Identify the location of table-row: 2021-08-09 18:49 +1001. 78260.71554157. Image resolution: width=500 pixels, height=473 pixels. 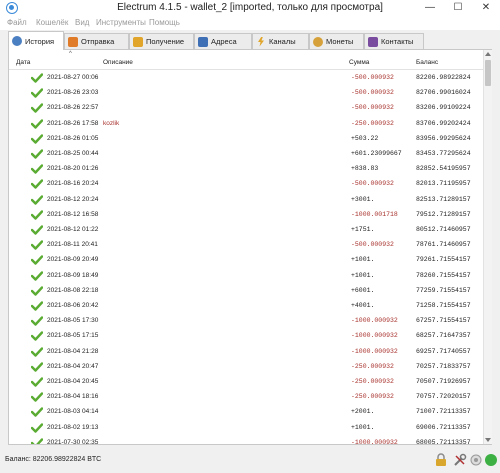
(246, 275).